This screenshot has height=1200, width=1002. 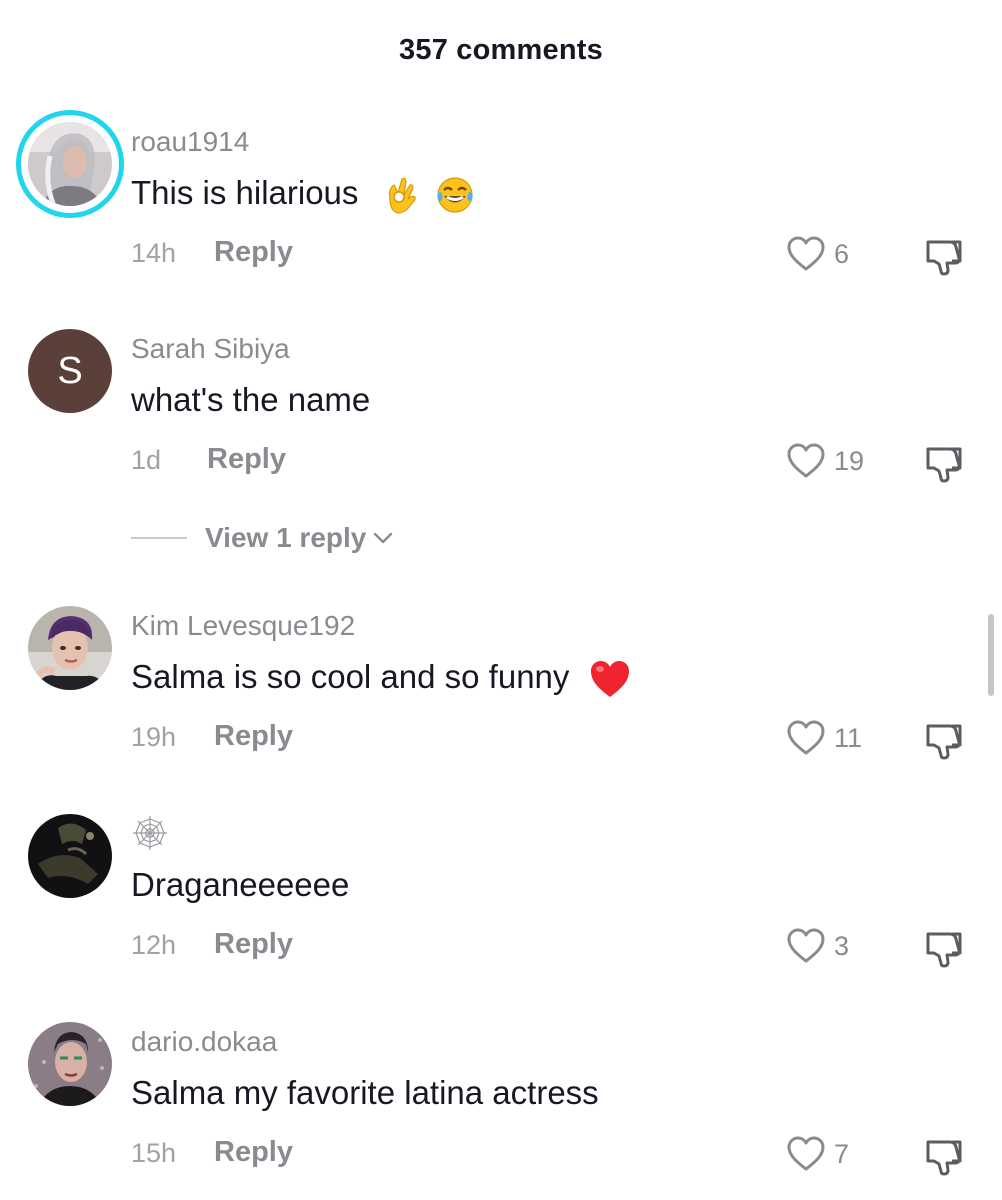 I want to click on comment-body: Draganeeeeee, so click(x=240, y=884).